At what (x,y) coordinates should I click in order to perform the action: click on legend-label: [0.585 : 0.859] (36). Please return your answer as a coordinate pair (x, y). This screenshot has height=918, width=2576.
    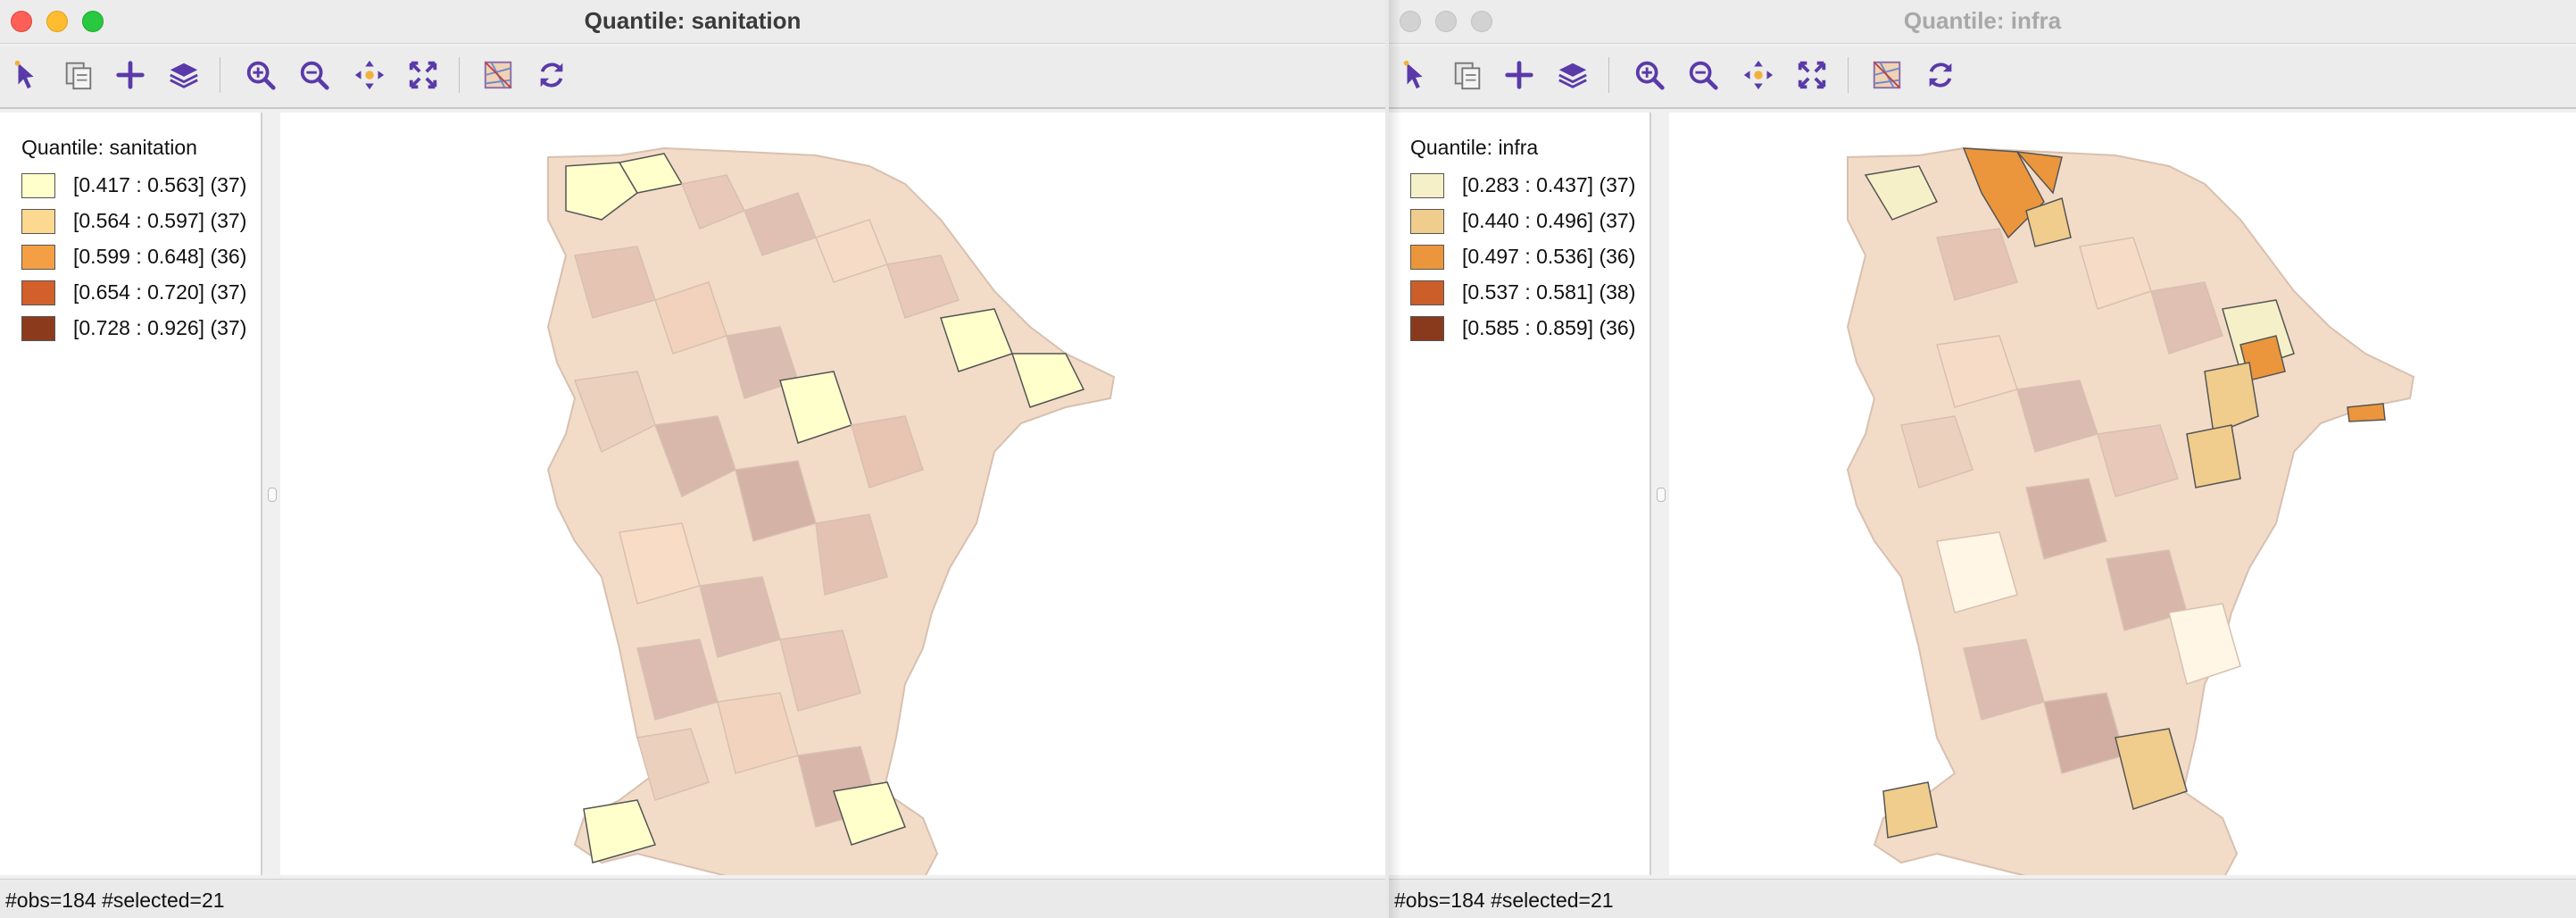
    Looking at the image, I should click on (1549, 327).